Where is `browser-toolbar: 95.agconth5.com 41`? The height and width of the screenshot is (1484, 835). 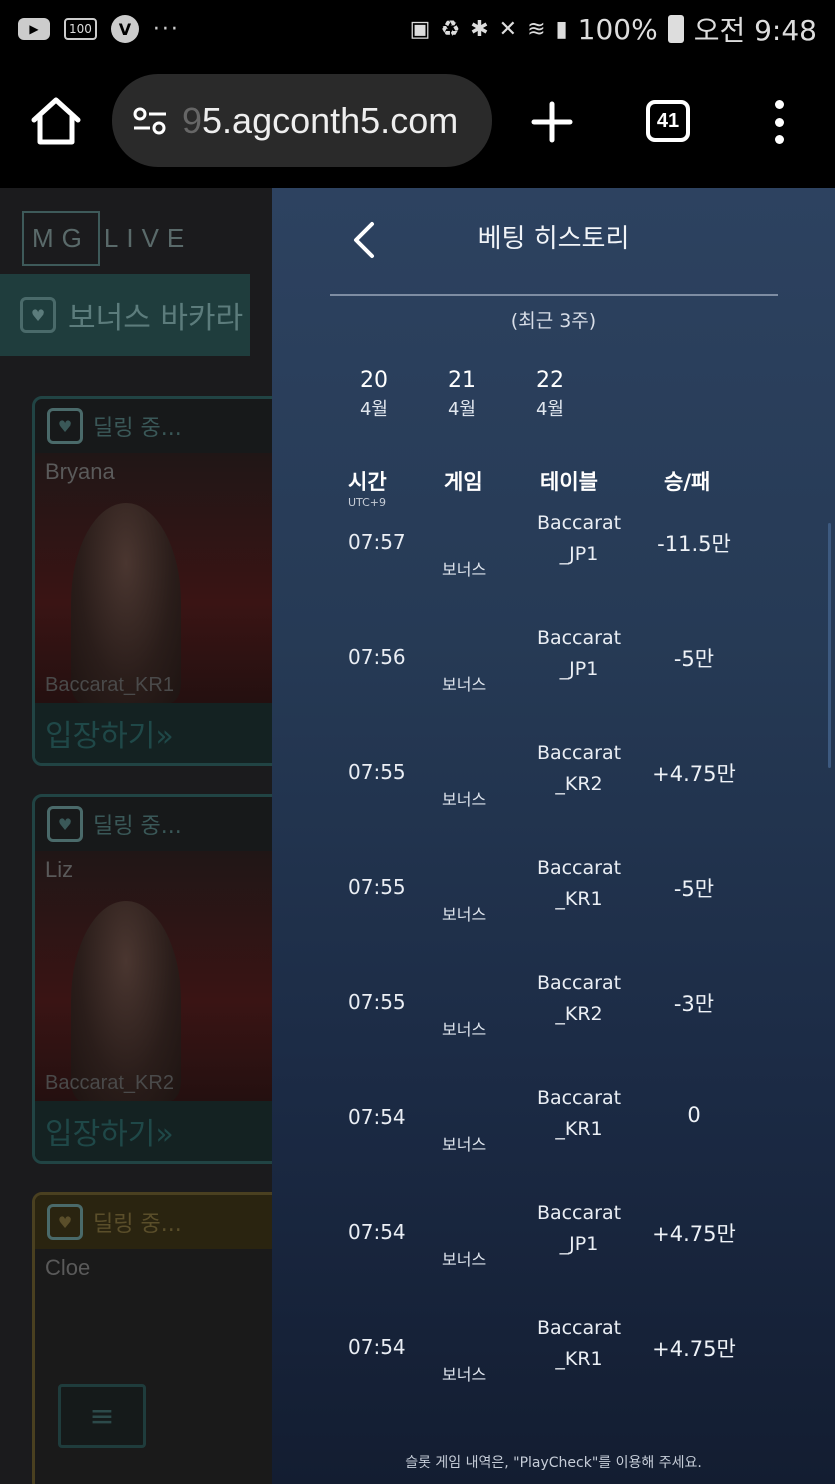 browser-toolbar: 95.agconth5.com 41 is located at coordinates (417, 123).